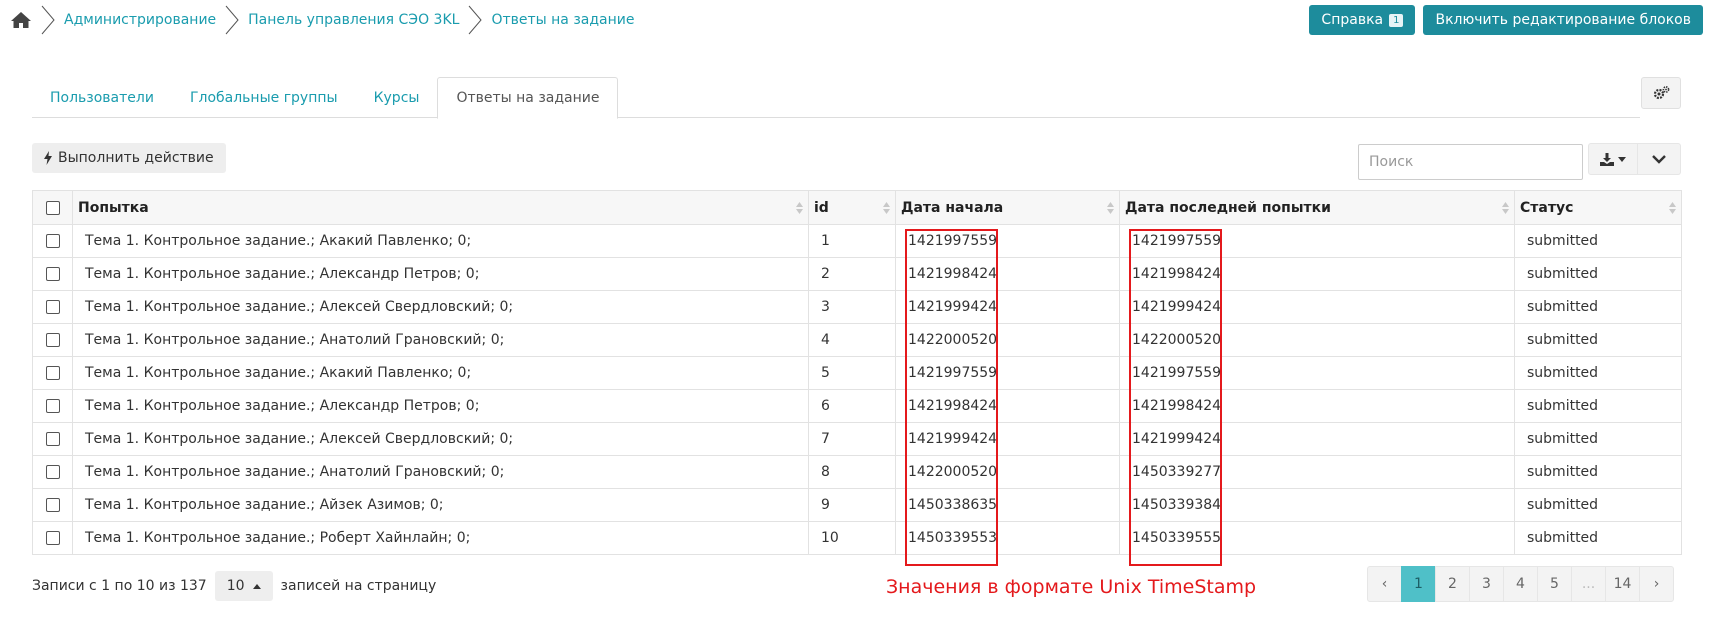 The height and width of the screenshot is (644, 1713). Describe the element at coordinates (852, 207) in the screenshot. I see `column-header-id: id` at that location.